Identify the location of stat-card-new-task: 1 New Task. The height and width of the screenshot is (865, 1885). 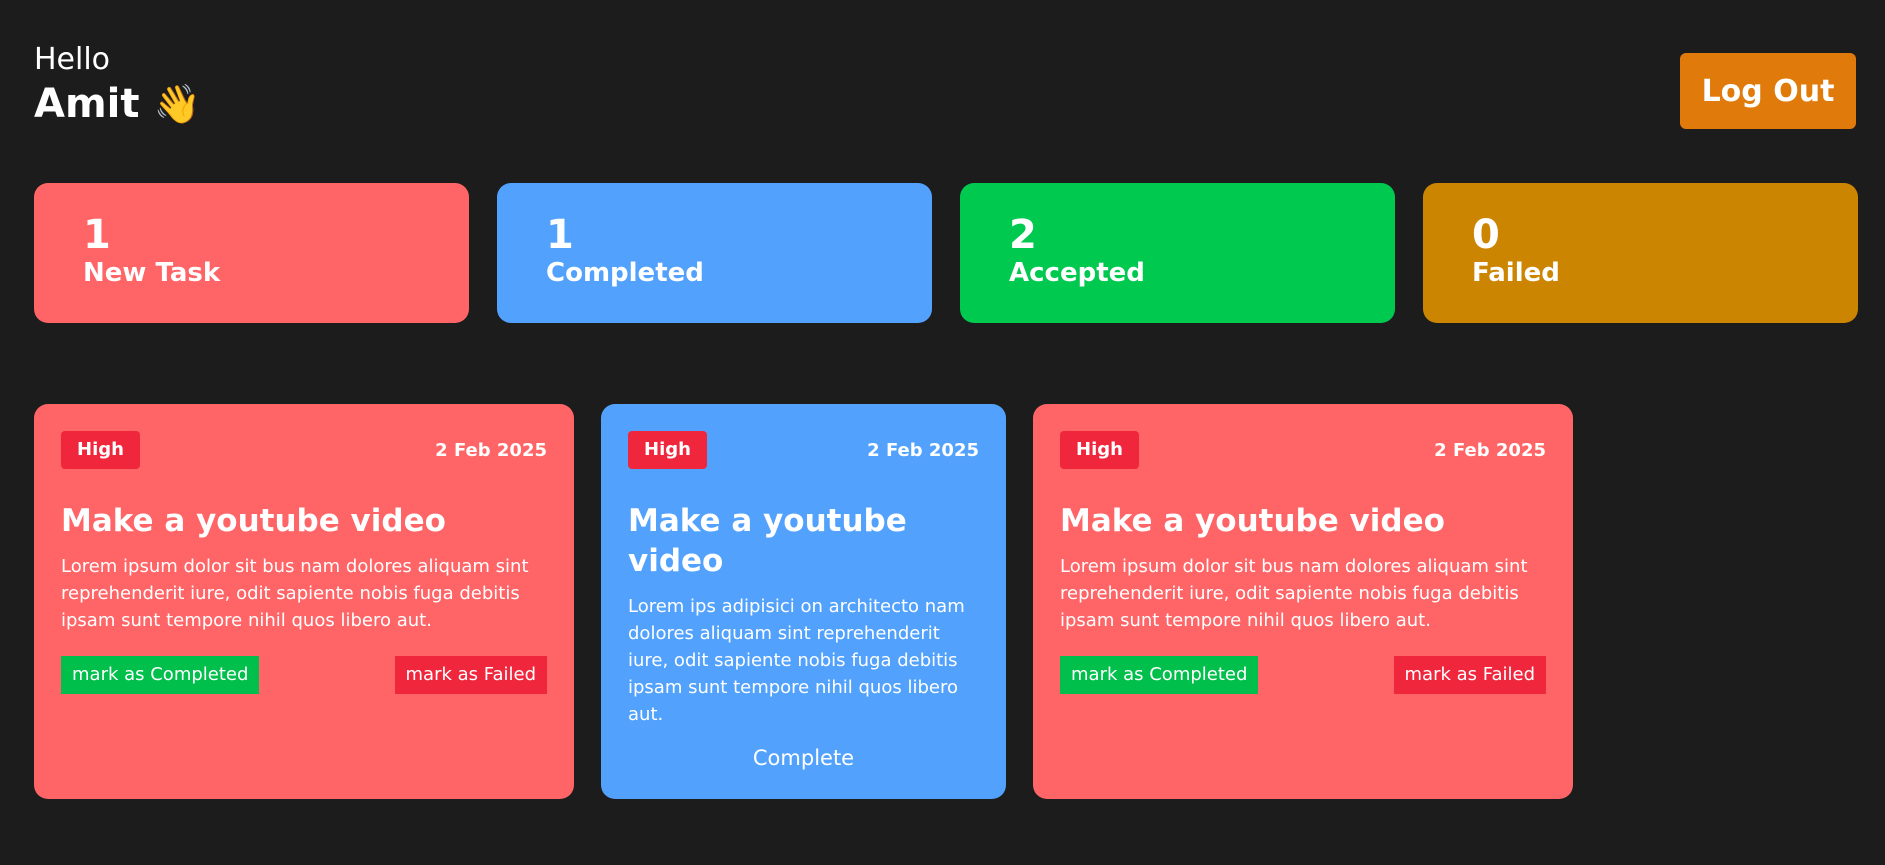
(251, 253).